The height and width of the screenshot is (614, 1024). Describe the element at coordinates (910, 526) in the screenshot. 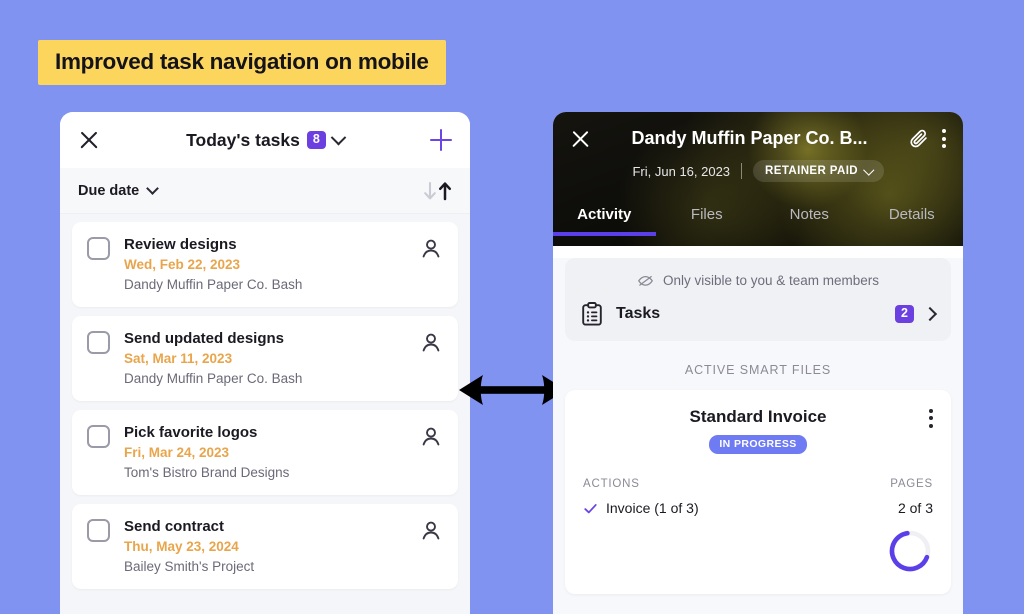

I see `pages-column: PAGES 2 of 3` at that location.